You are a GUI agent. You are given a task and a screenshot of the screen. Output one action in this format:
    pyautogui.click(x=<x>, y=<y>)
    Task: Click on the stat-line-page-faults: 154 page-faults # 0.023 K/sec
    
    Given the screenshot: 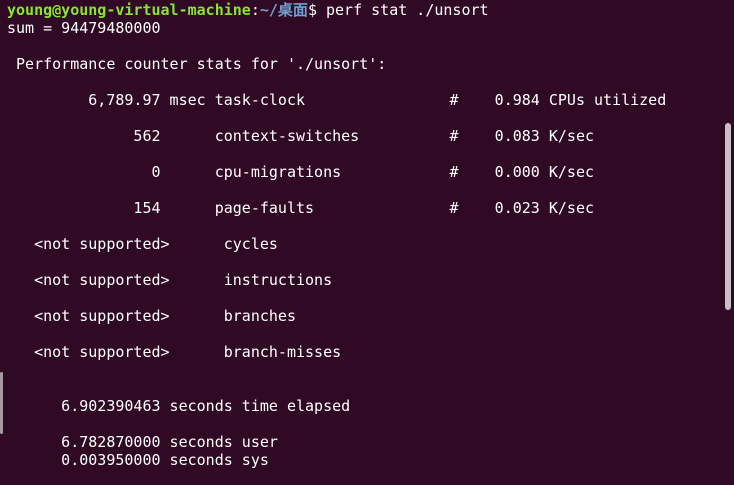 What is the action you would take?
    pyautogui.click(x=300, y=208)
    